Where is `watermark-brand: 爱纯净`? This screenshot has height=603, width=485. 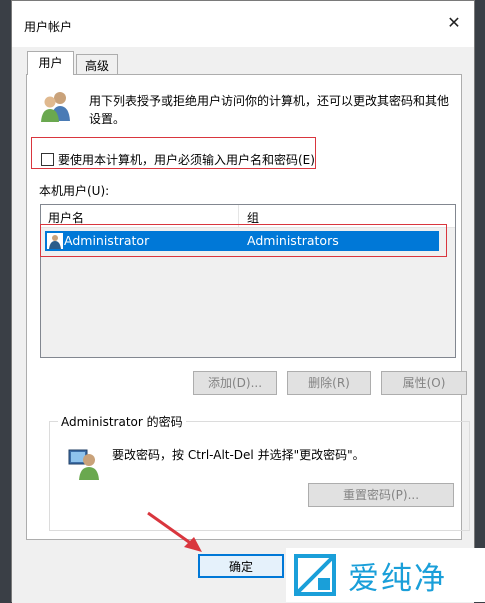 watermark-brand: 爱纯净 is located at coordinates (397, 578).